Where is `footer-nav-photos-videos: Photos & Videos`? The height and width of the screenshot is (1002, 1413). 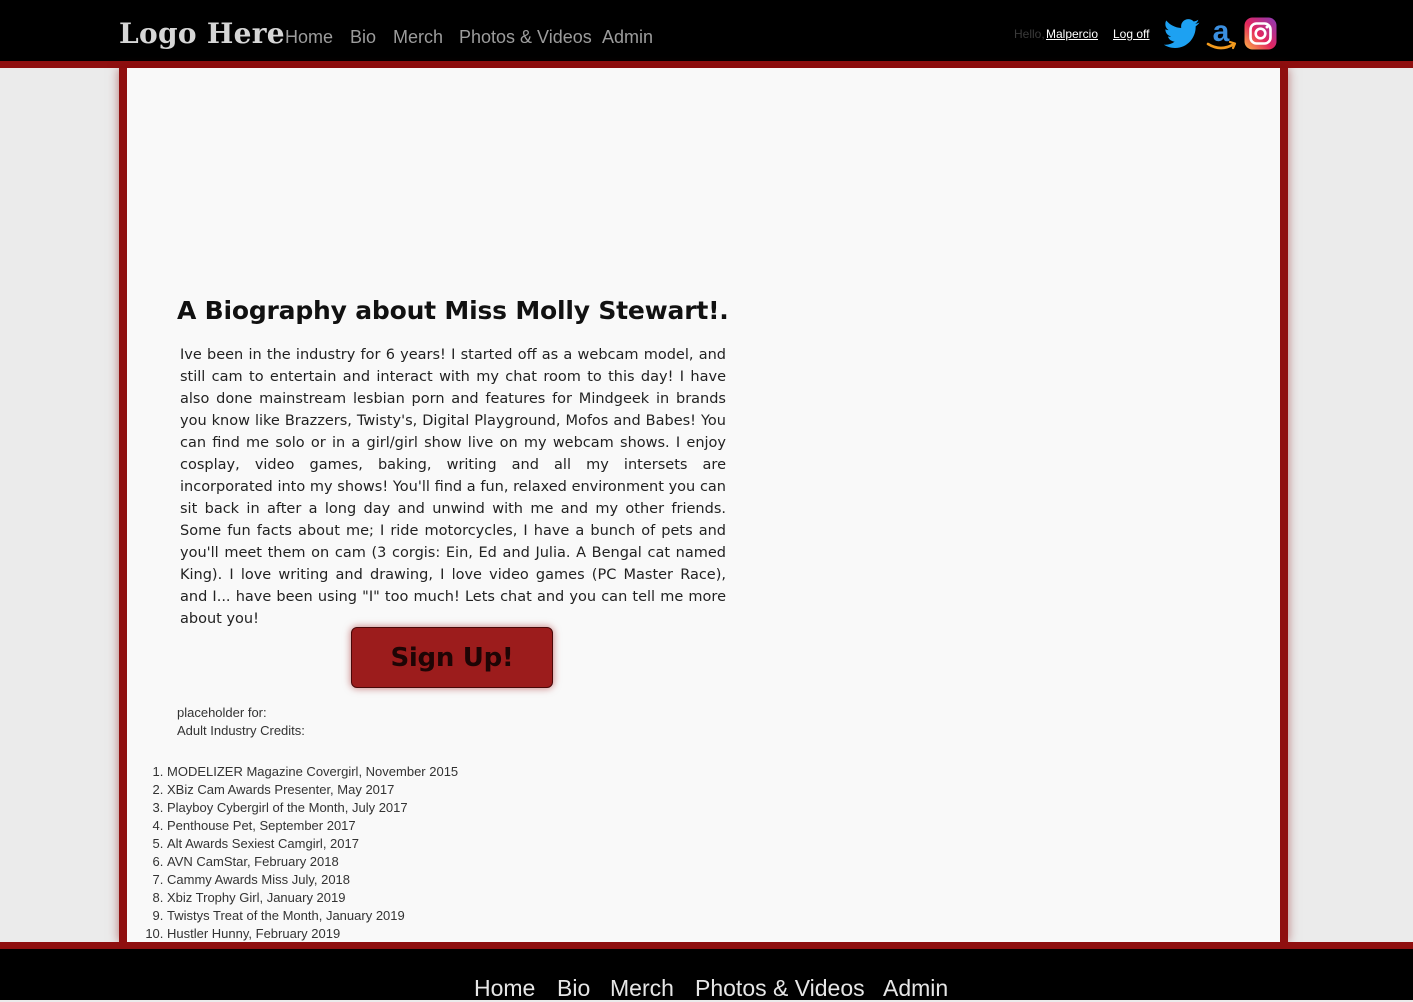 footer-nav-photos-videos: Photos & Videos is located at coordinates (780, 988).